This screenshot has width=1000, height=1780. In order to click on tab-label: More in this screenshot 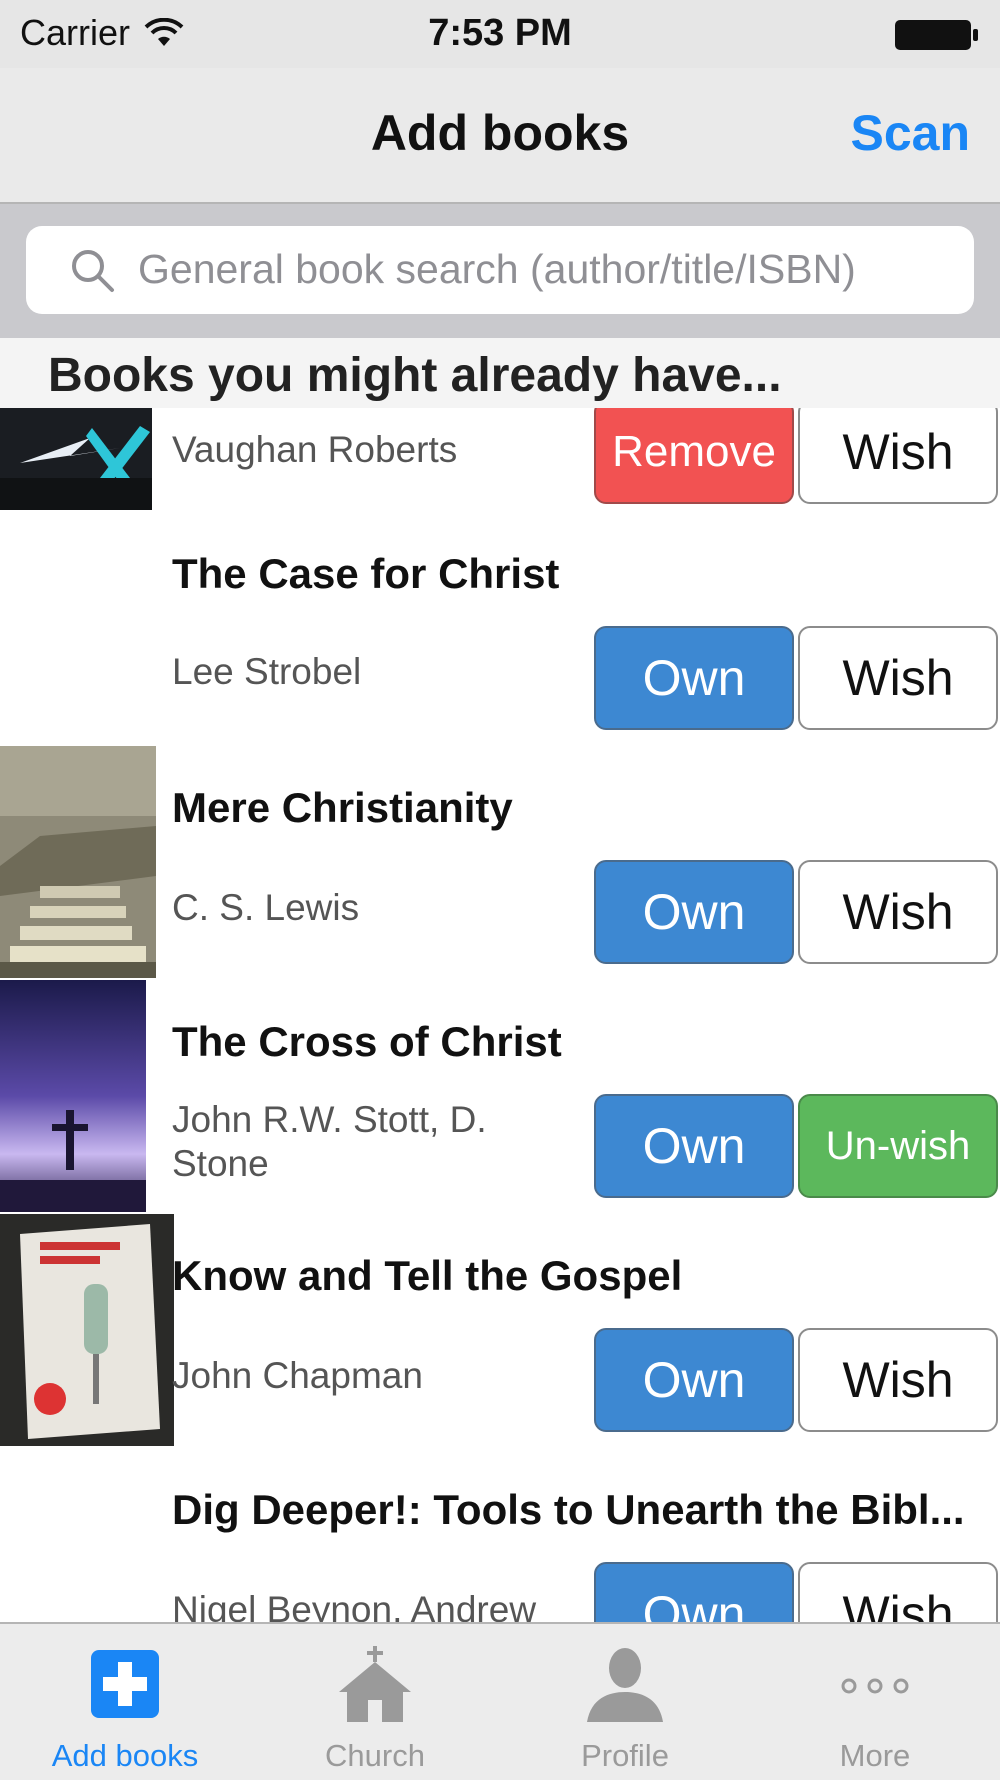, I will do `click(875, 1755)`.